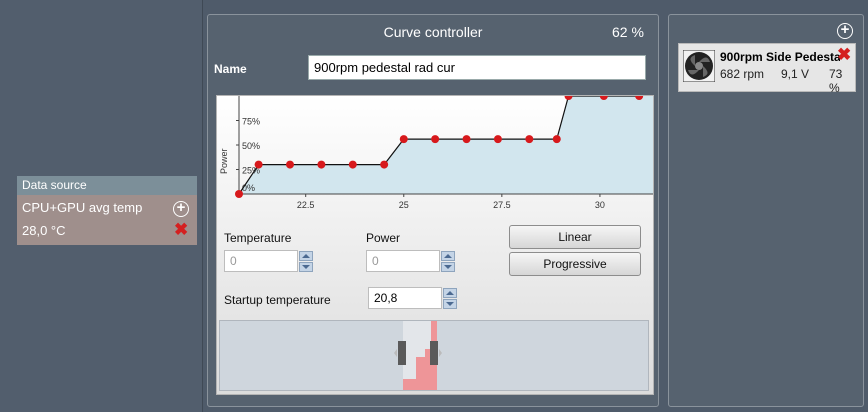  What do you see at coordinates (836, 81) in the screenshot?
I see `fan-percent: 73 %` at bounding box center [836, 81].